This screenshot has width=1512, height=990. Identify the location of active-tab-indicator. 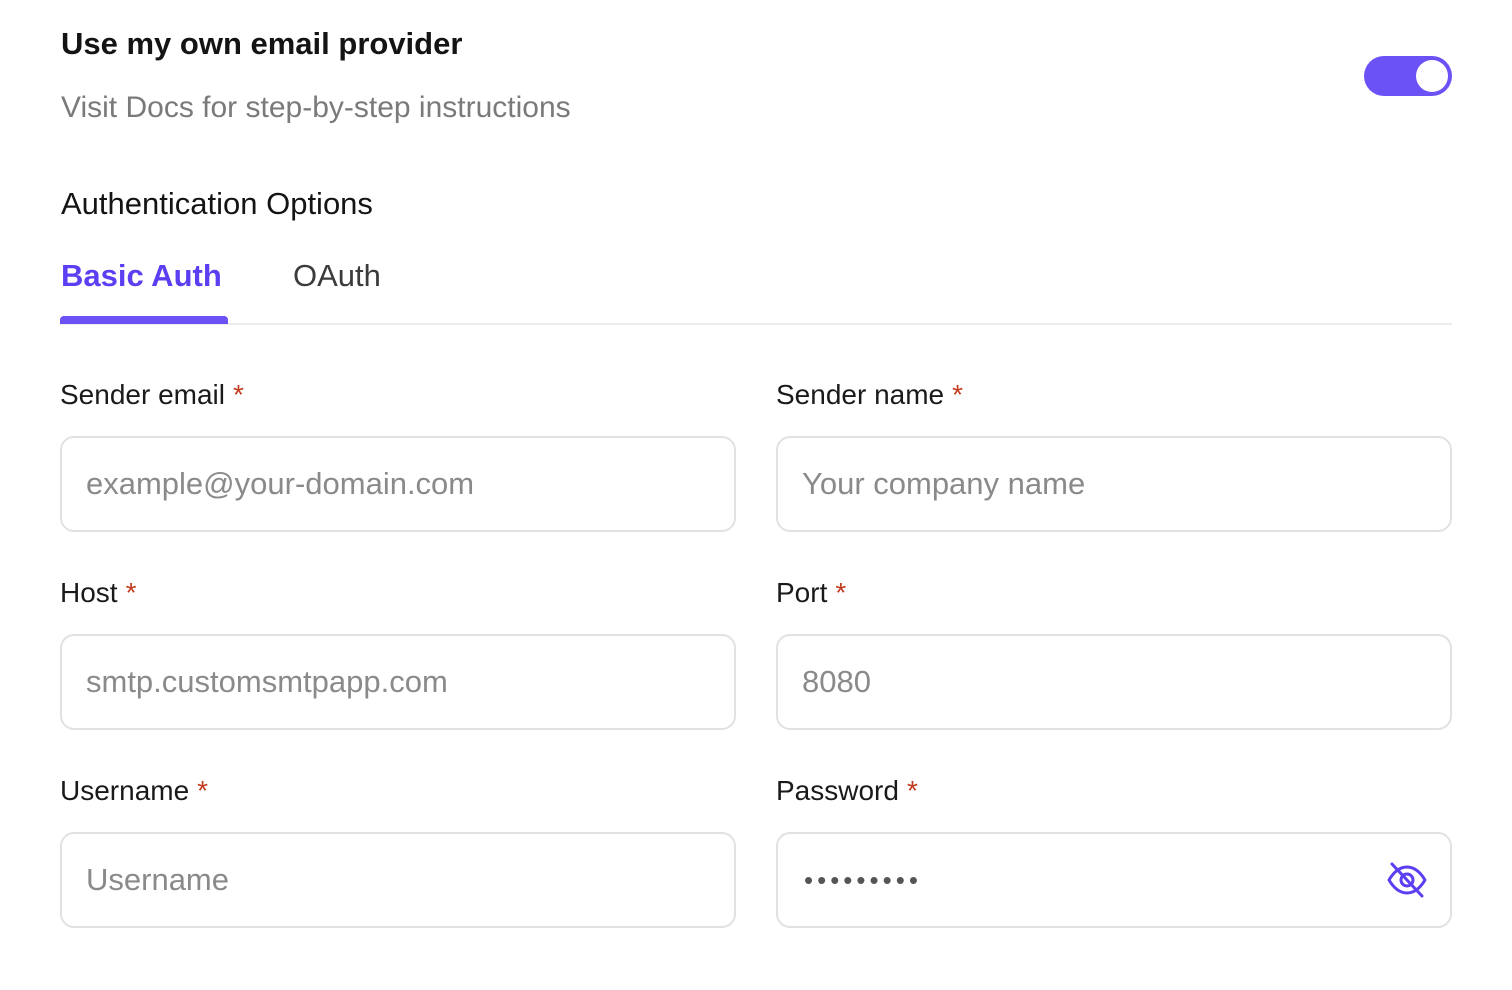
(144, 320).